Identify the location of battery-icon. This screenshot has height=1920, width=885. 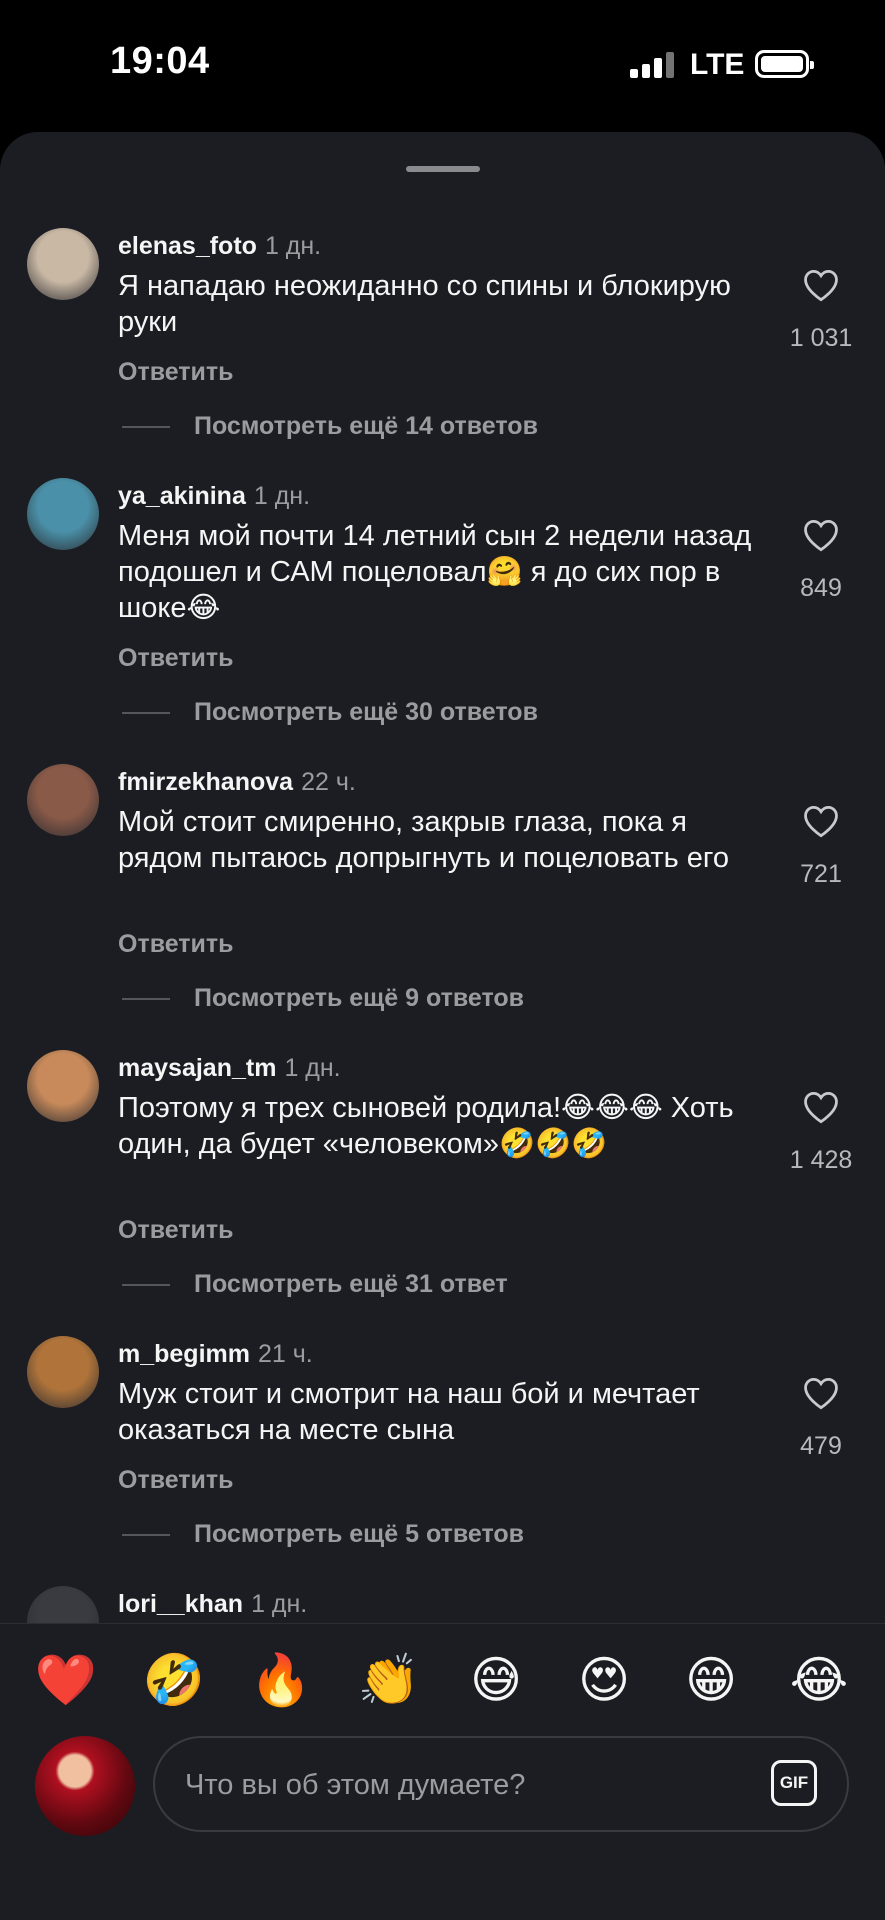
(784, 64).